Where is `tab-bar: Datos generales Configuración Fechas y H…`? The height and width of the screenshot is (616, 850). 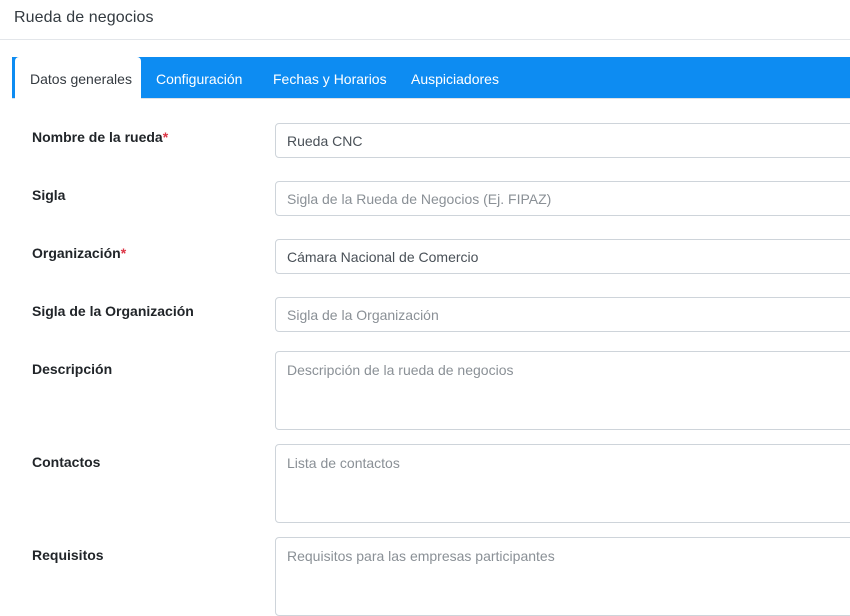 tab-bar: Datos generales Configuración Fechas y H… is located at coordinates (431, 78).